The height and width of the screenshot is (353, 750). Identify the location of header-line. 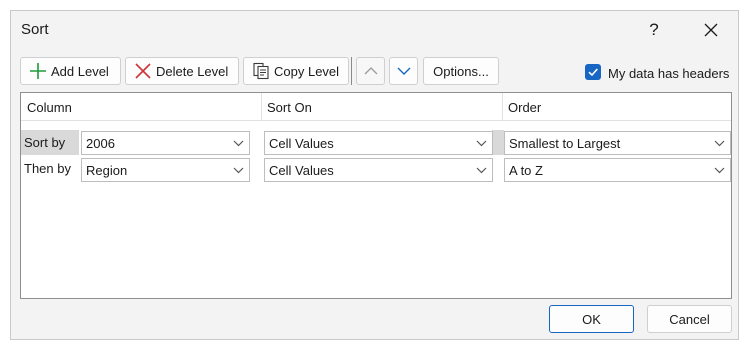
(376, 120).